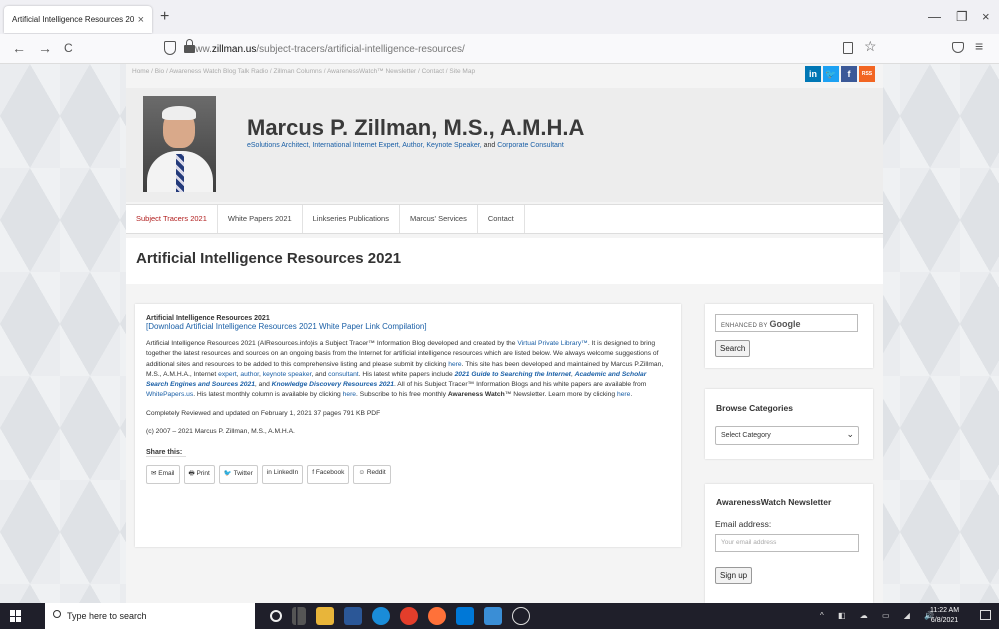 This screenshot has width=999, height=629. What do you see at coordinates (623, 394) in the screenshot?
I see `here-link-3: here` at bounding box center [623, 394].